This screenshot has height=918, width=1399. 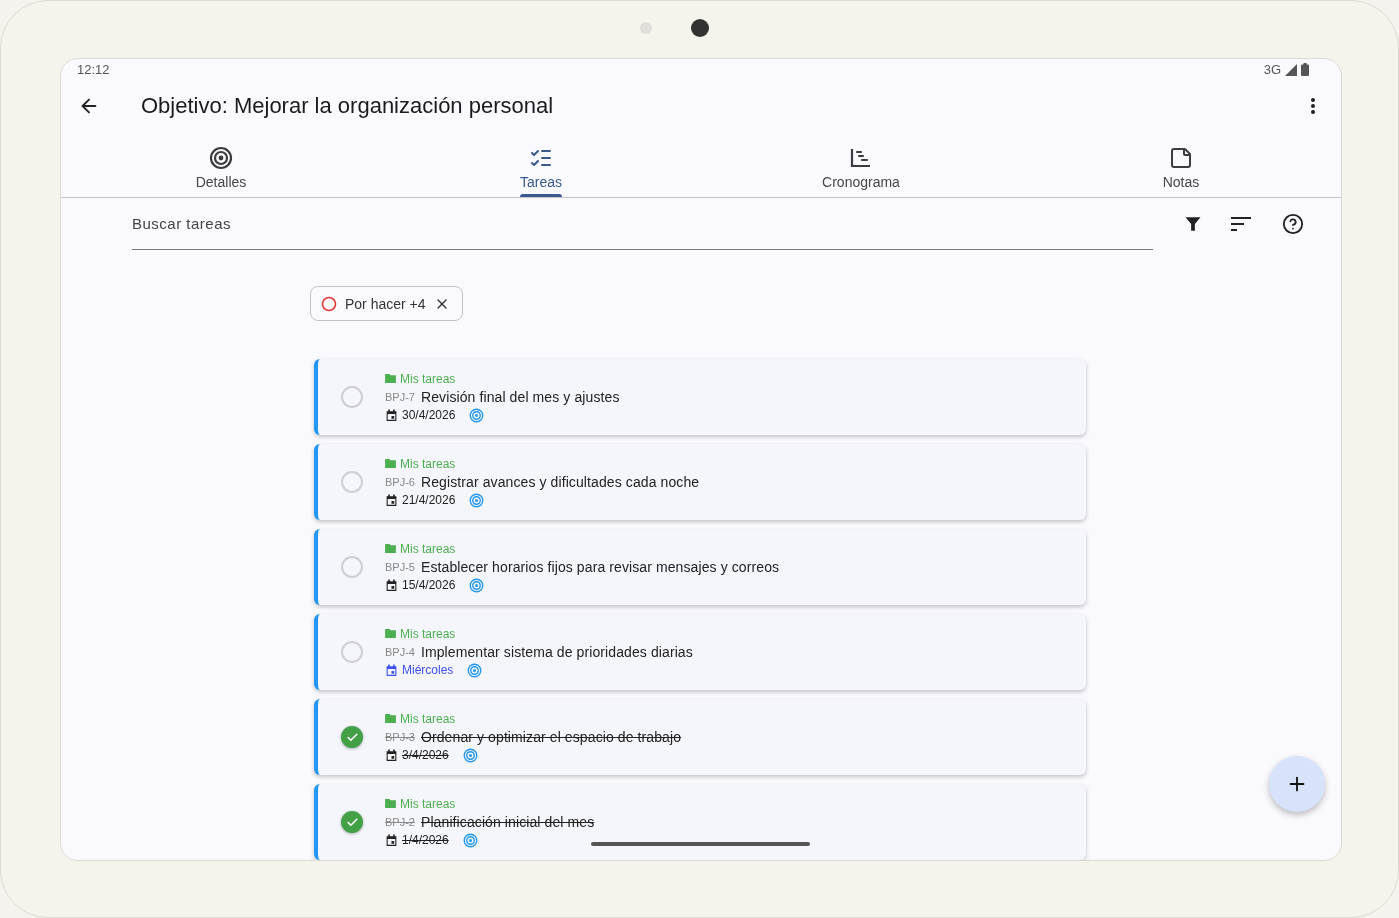 What do you see at coordinates (600, 566) in the screenshot?
I see `task-title: Establecer horarios fijos para revisar mensajes y correos` at bounding box center [600, 566].